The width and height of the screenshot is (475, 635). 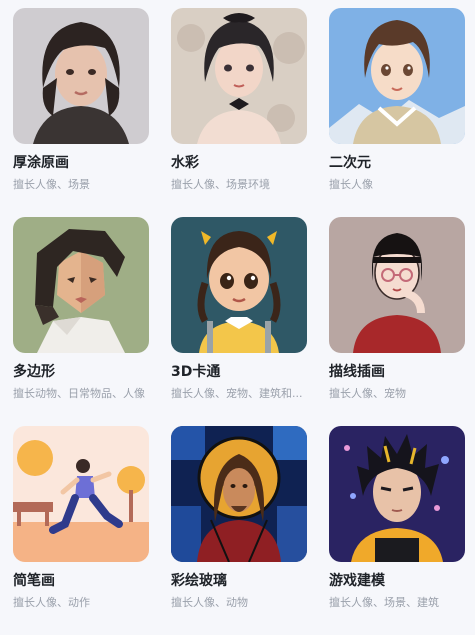 I want to click on style-card-polygon: 多边形 擅长动物、日常物品、人像, so click(x=81, y=321).